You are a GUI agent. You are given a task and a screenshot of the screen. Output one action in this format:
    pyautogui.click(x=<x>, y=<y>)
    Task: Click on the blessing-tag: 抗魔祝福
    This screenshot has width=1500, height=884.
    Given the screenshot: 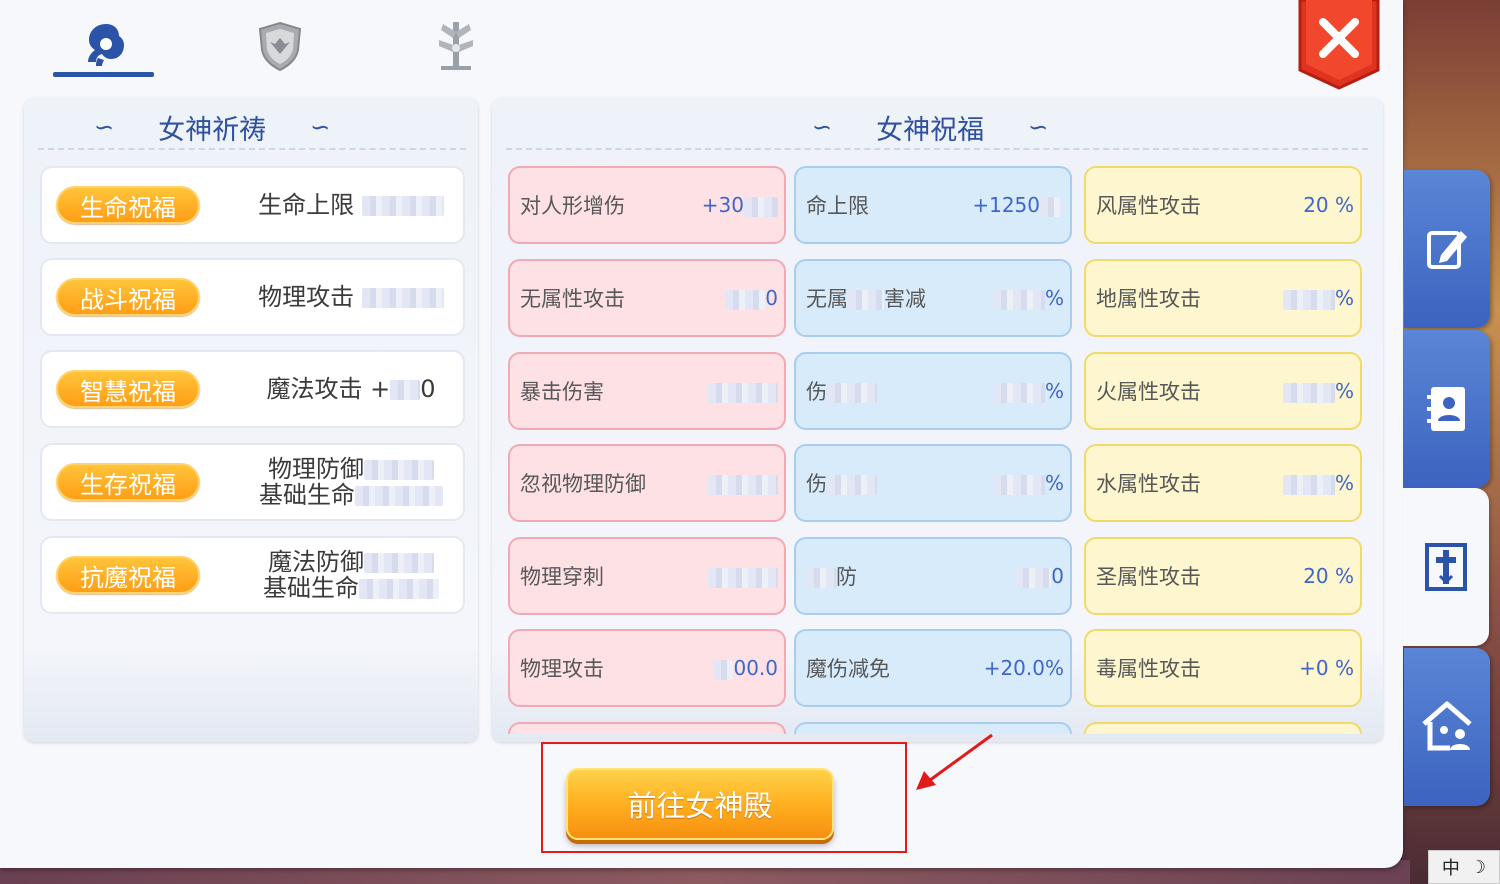 What is the action you would take?
    pyautogui.click(x=128, y=575)
    